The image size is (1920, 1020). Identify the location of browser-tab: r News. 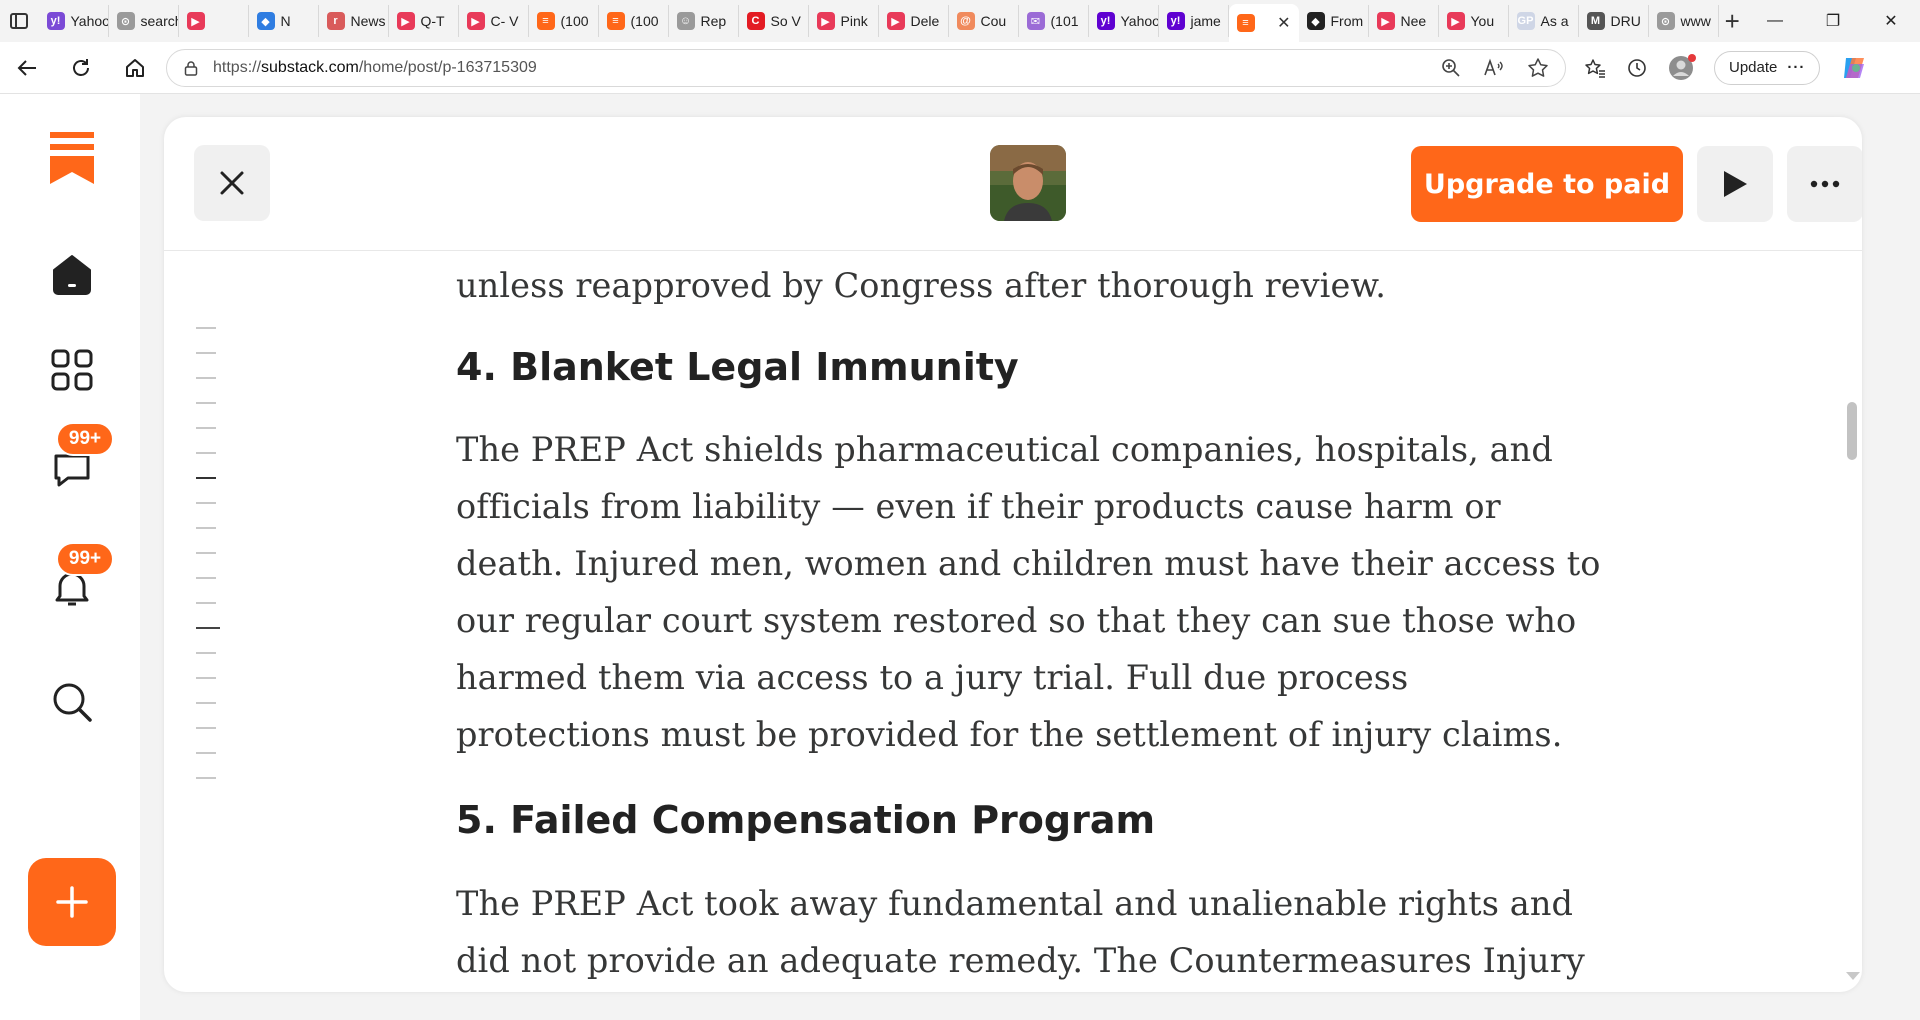
(354, 21).